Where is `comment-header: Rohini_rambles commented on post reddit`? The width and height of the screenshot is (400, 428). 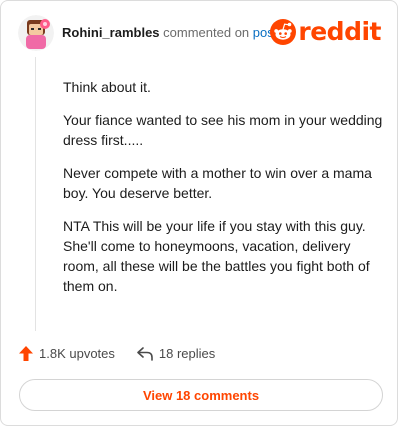 comment-header: Rohini_rambles commented on post reddit is located at coordinates (199, 35).